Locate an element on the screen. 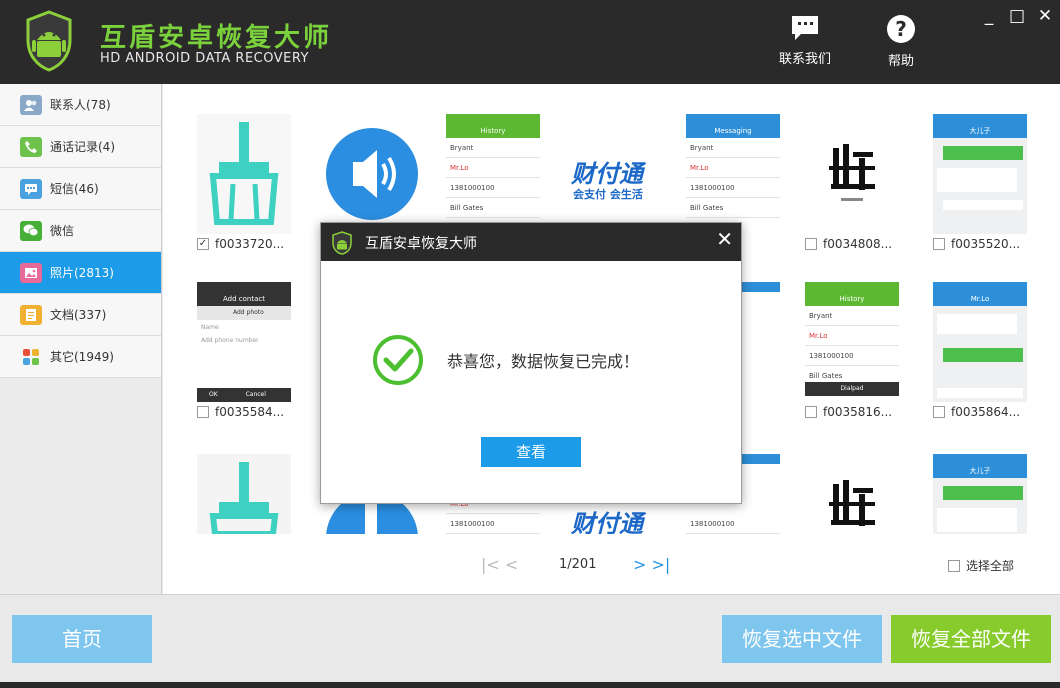 The height and width of the screenshot is (688, 1060). sidebar-item-documents: 文档(337) is located at coordinates (80, 315).